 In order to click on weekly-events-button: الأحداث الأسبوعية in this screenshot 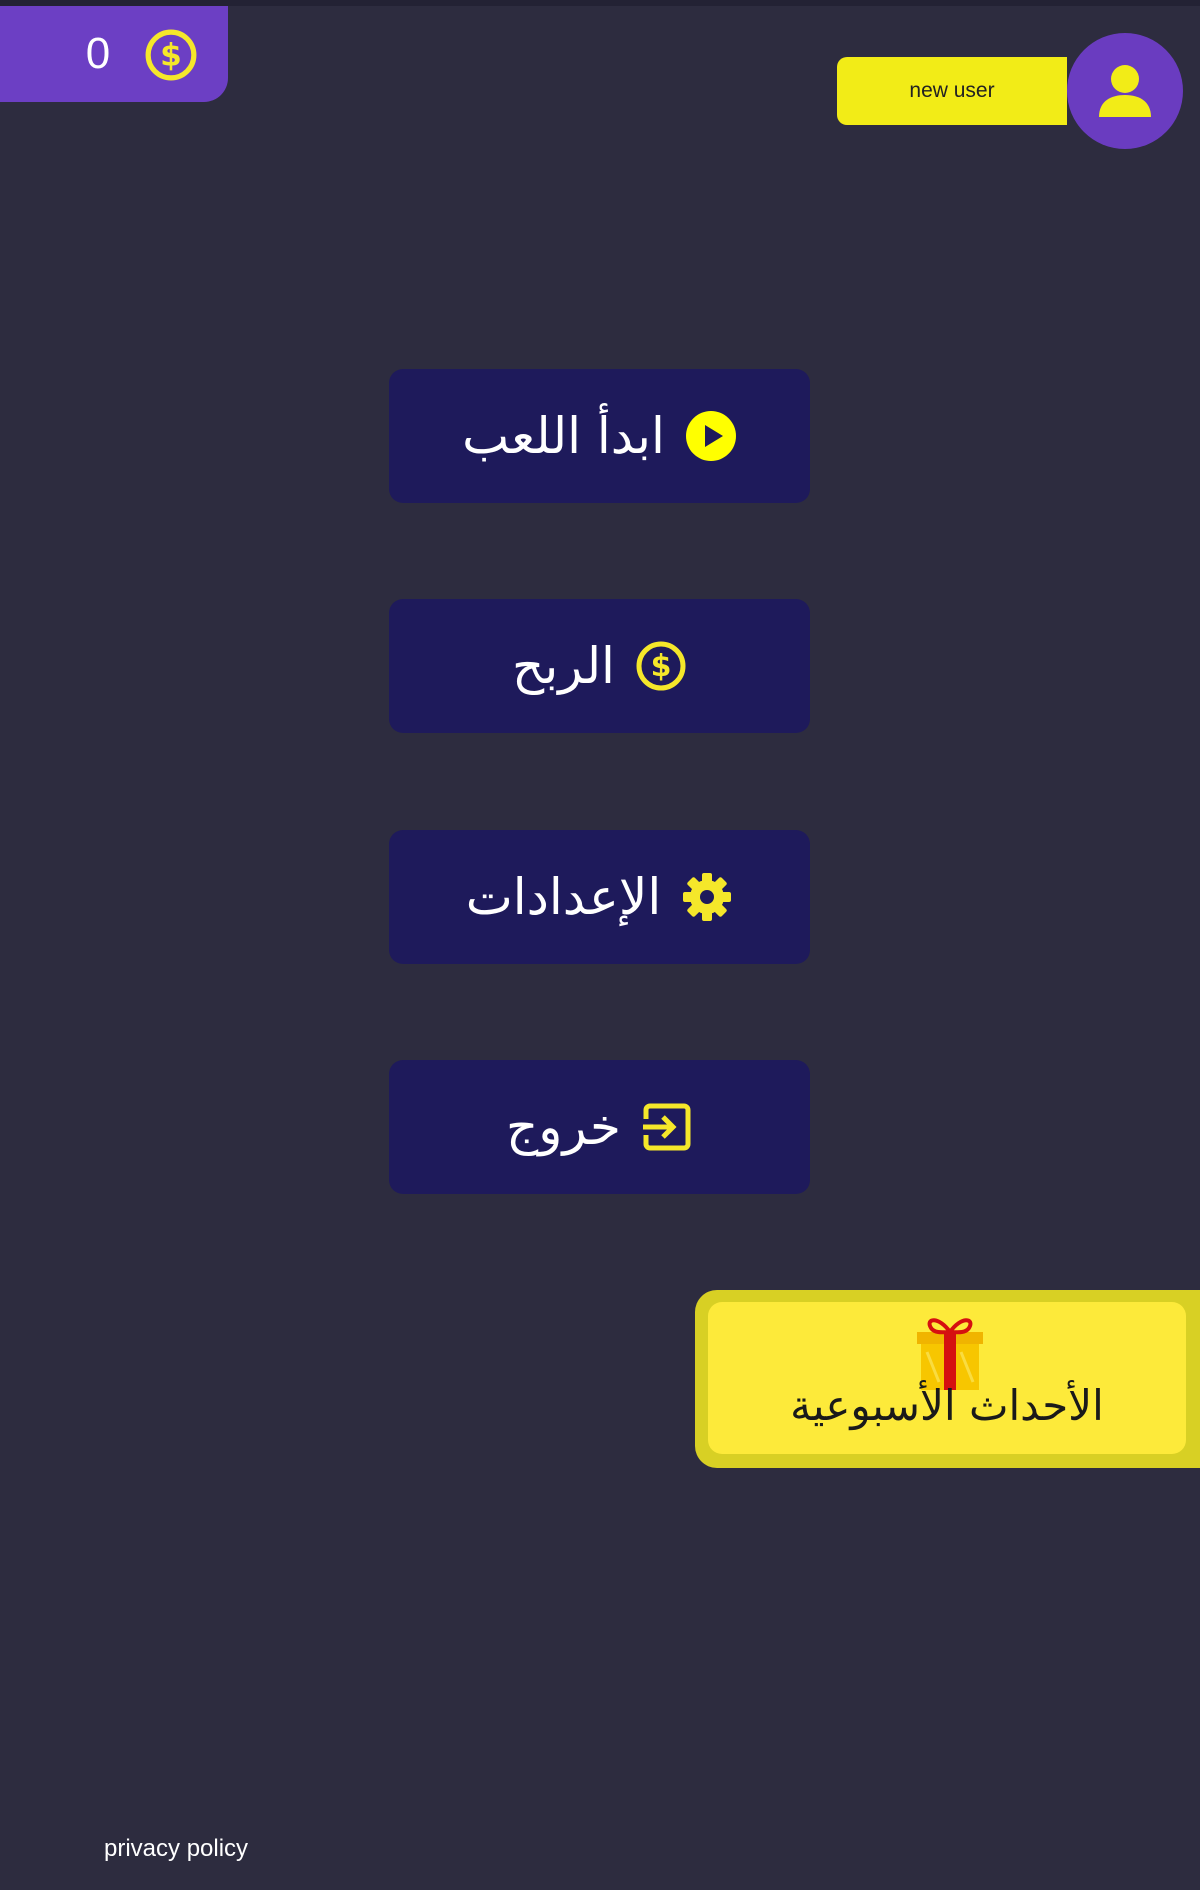, I will do `click(947, 1379)`.